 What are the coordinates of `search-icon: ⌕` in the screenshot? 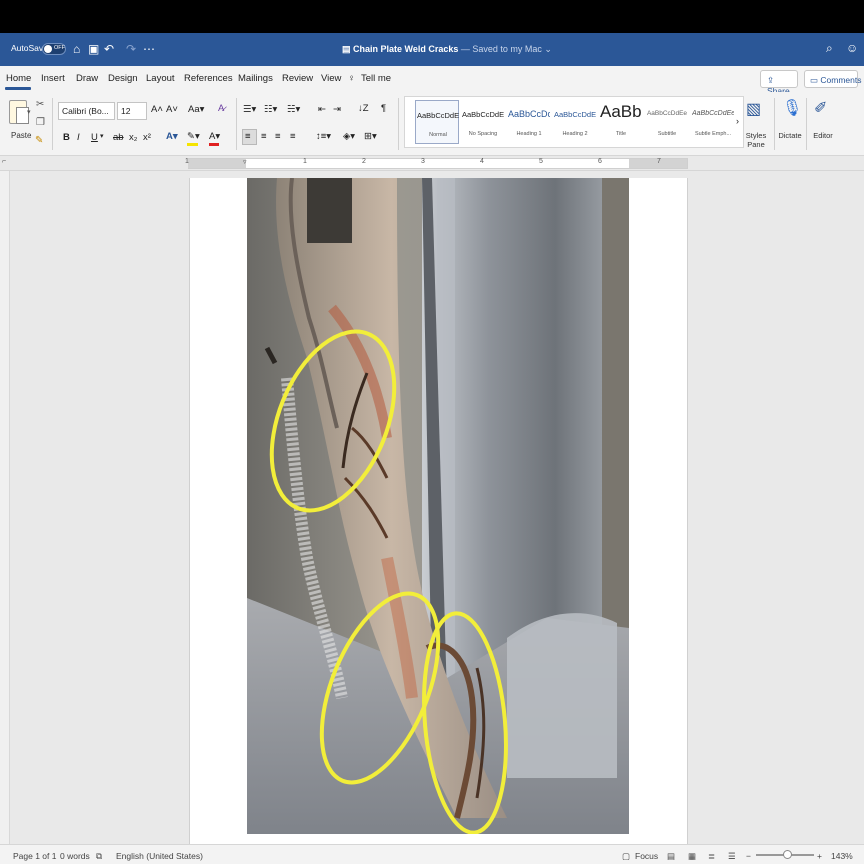 It's located at (829, 48).